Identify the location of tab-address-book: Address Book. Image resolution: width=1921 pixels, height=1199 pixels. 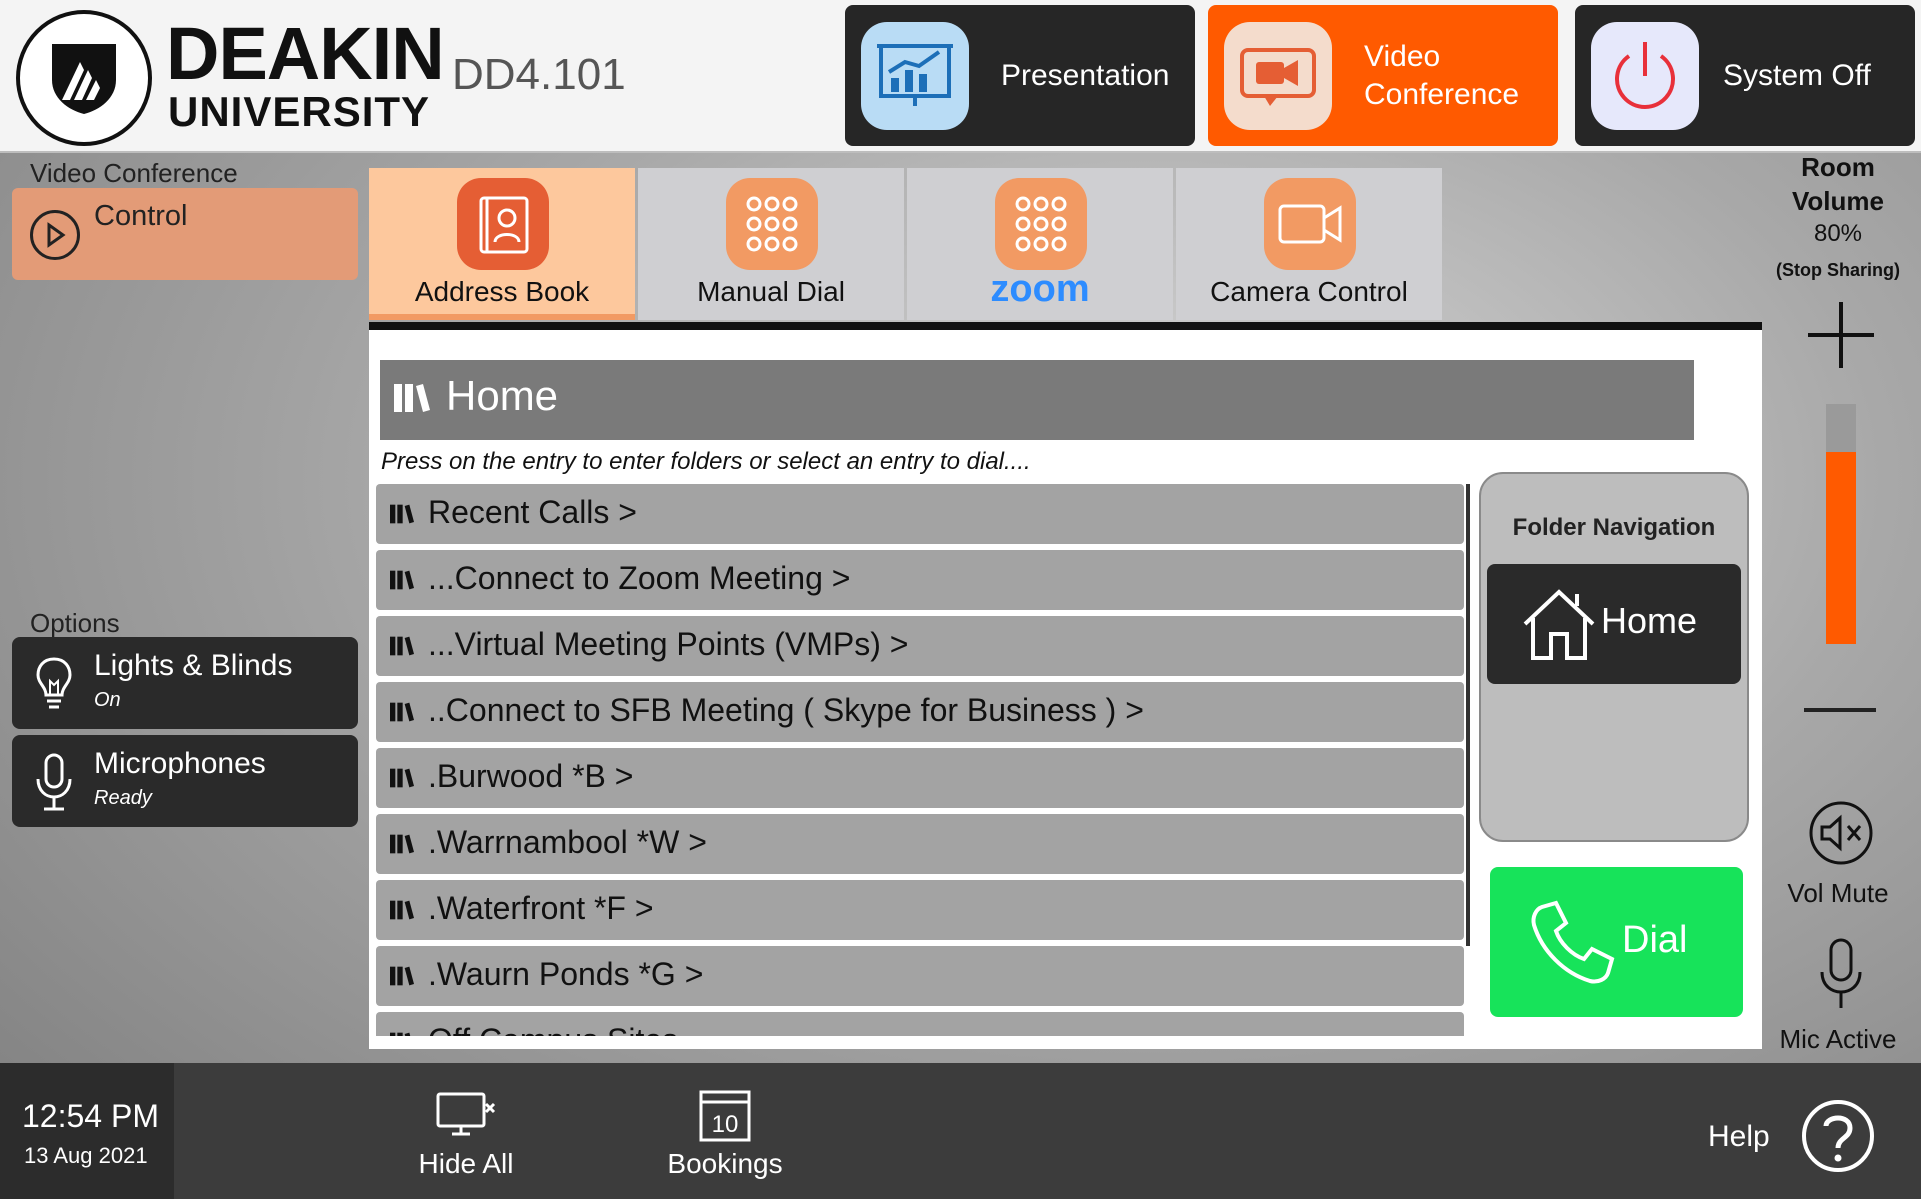
(502, 244).